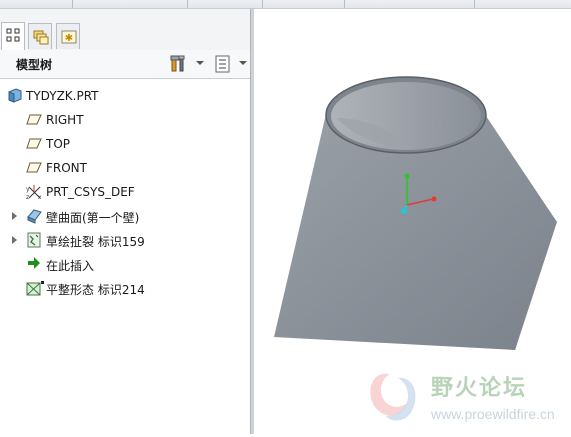 The height and width of the screenshot is (437, 571). I want to click on axis-x-tip, so click(434, 199).